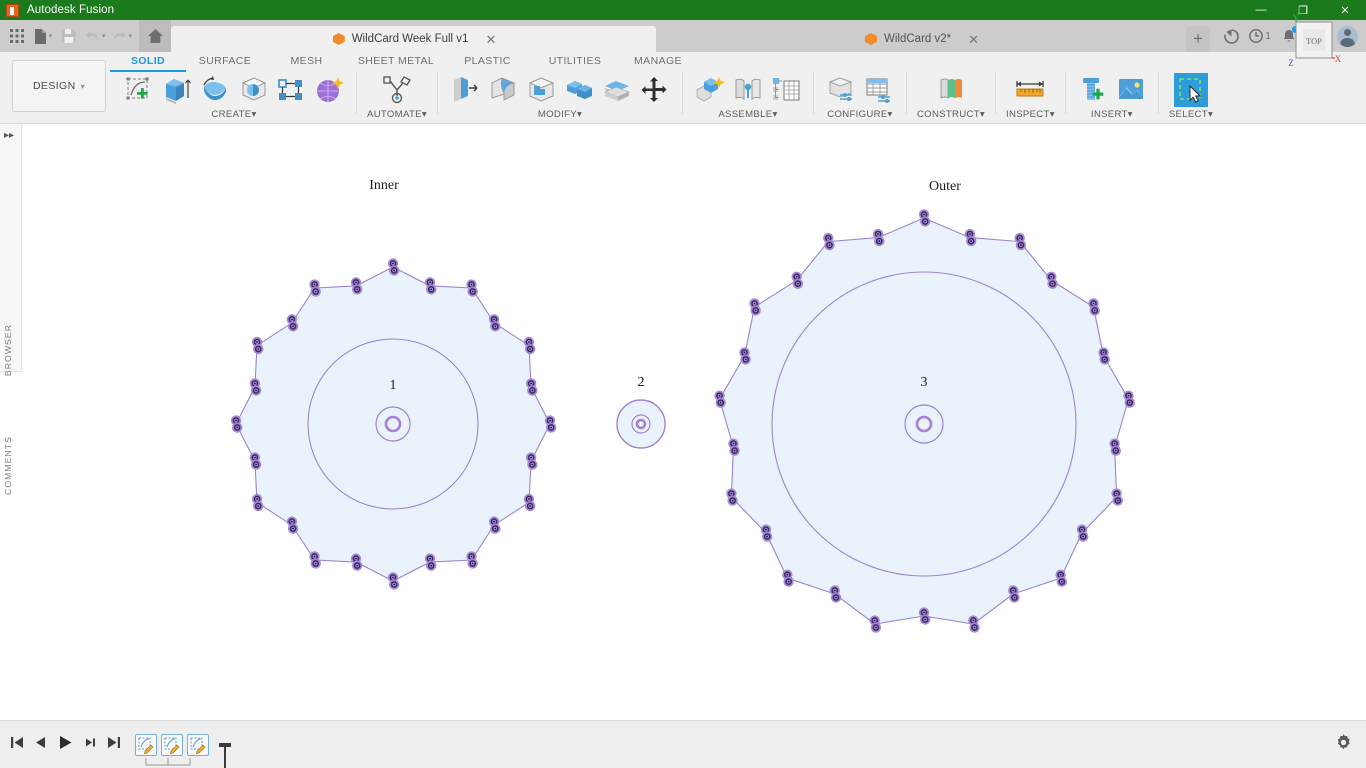 This screenshot has height=768, width=1366. I want to click on measure-icon, so click(1030, 90).